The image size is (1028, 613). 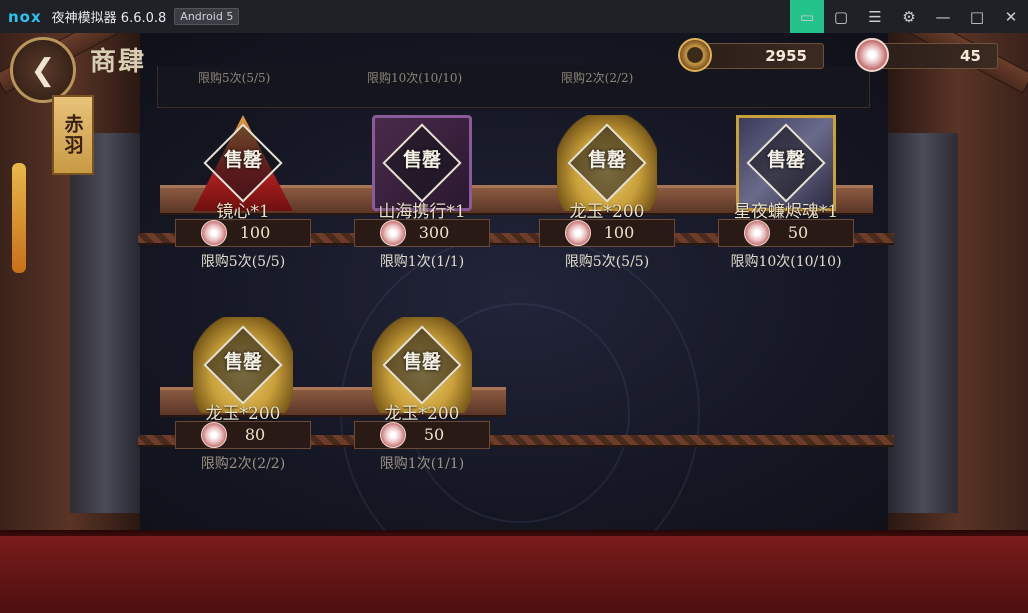 I want to click on bag-icon: ▭, so click(x=807, y=16).